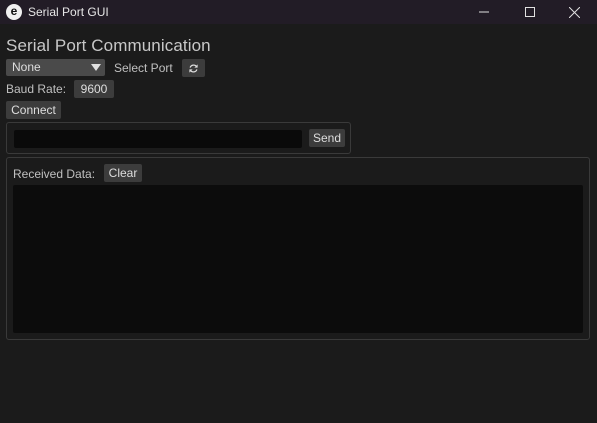 The height and width of the screenshot is (423, 597). Describe the element at coordinates (158, 139) in the screenshot. I see `send-input` at that location.